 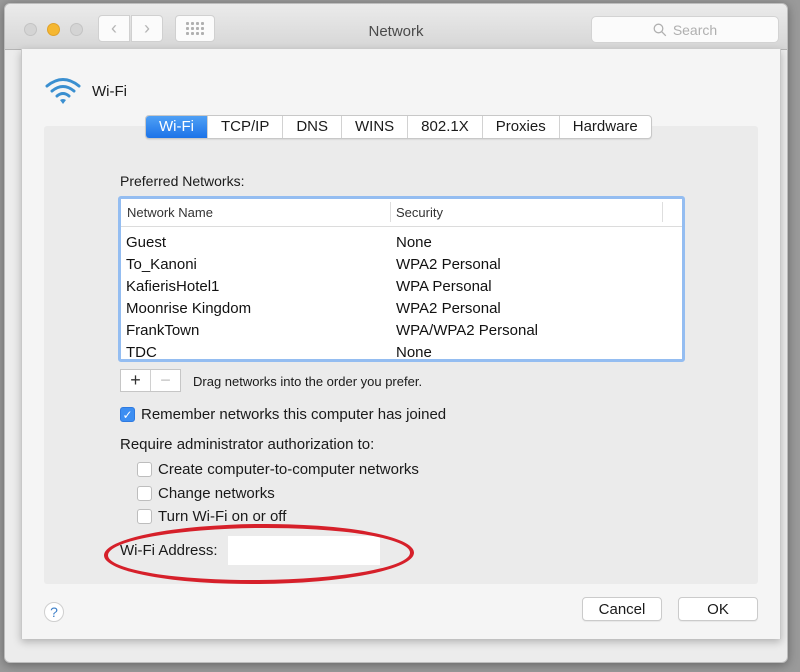 What do you see at coordinates (520, 127) in the screenshot?
I see `tab-proxies: Proxies` at bounding box center [520, 127].